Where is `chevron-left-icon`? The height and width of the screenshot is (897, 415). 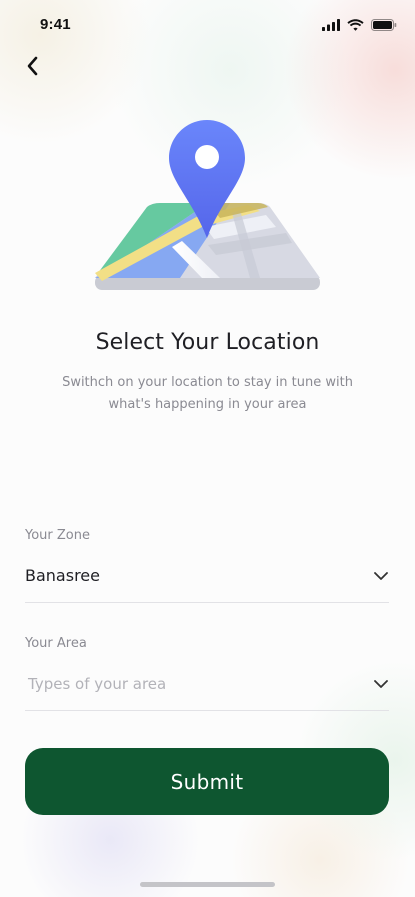 chevron-left-icon is located at coordinates (32, 66).